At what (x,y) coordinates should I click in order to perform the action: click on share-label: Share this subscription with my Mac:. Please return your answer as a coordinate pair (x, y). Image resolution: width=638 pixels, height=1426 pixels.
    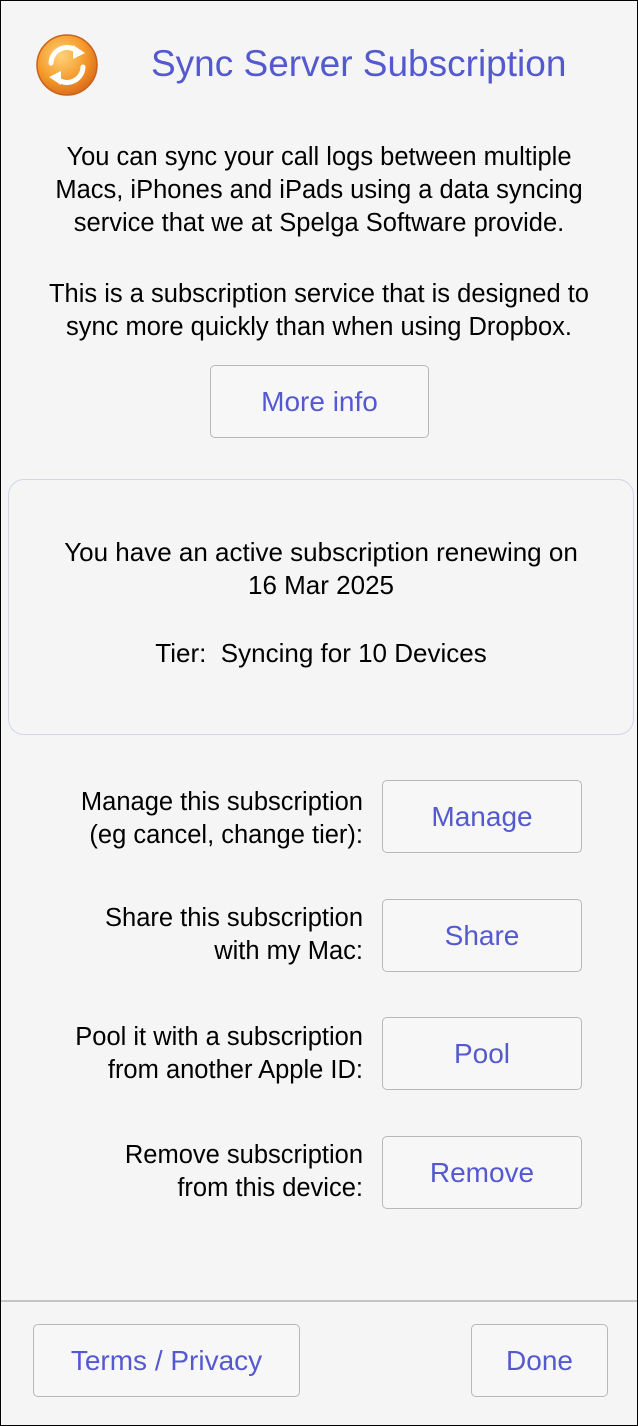
    Looking at the image, I should click on (183, 935).